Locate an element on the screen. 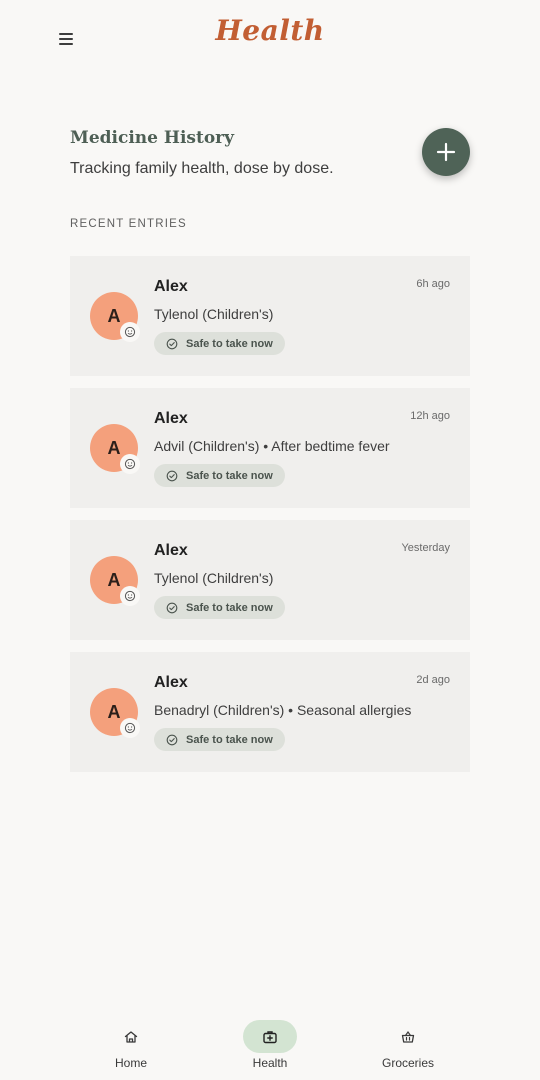  medical-kit-icon is located at coordinates (270, 1036).